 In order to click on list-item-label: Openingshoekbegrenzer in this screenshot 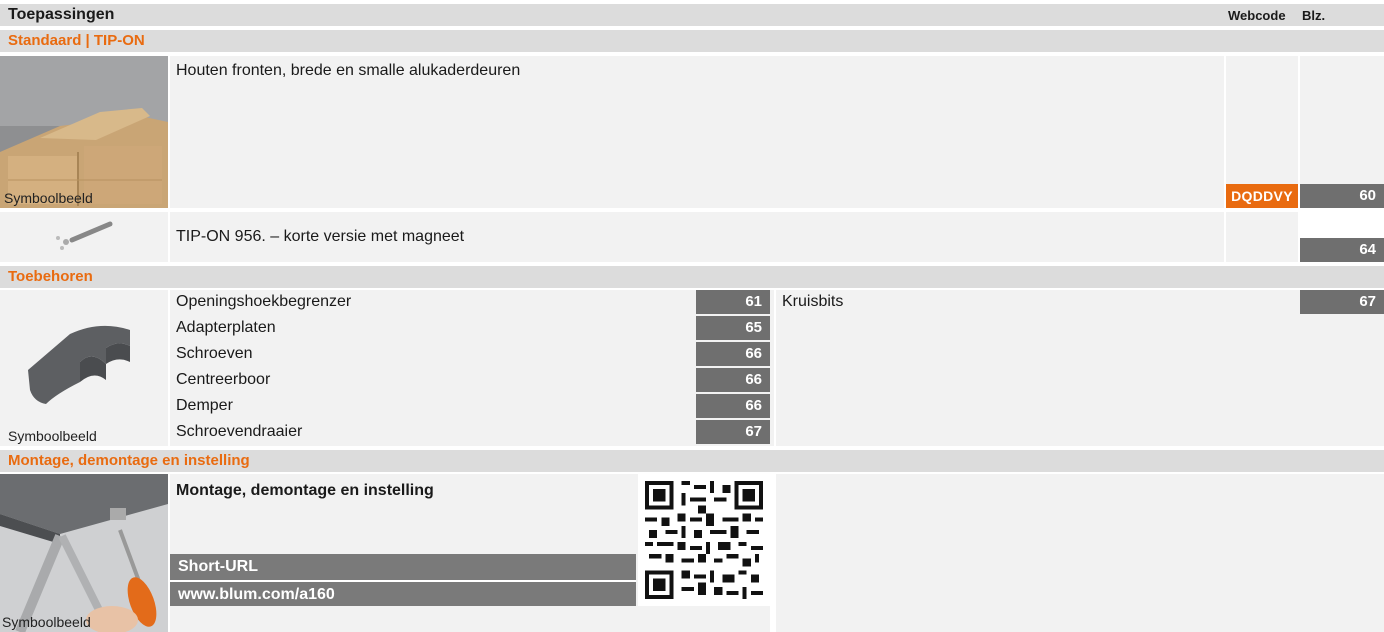, I will do `click(264, 301)`.